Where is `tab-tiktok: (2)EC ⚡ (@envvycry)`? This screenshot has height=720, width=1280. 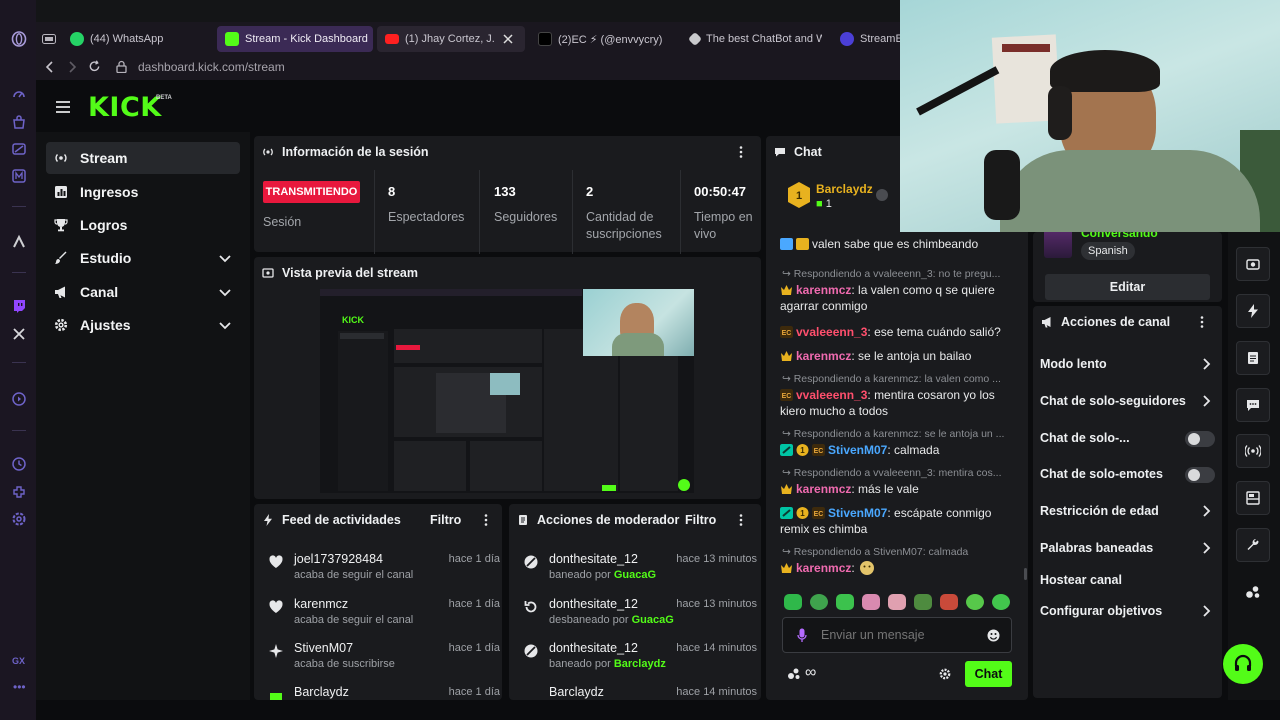
tab-tiktok: (2)EC ⚡ (@envvycry) is located at coordinates (601, 39).